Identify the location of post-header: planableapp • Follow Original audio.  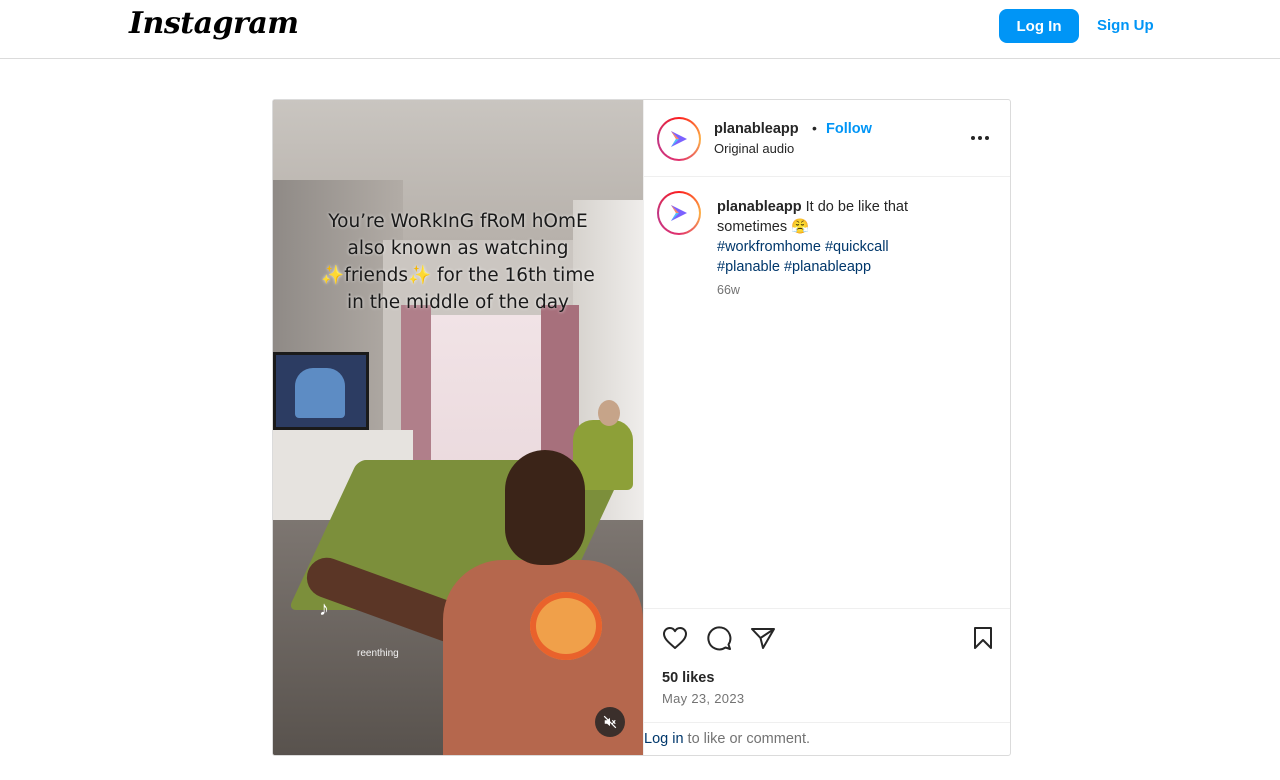
(827, 138).